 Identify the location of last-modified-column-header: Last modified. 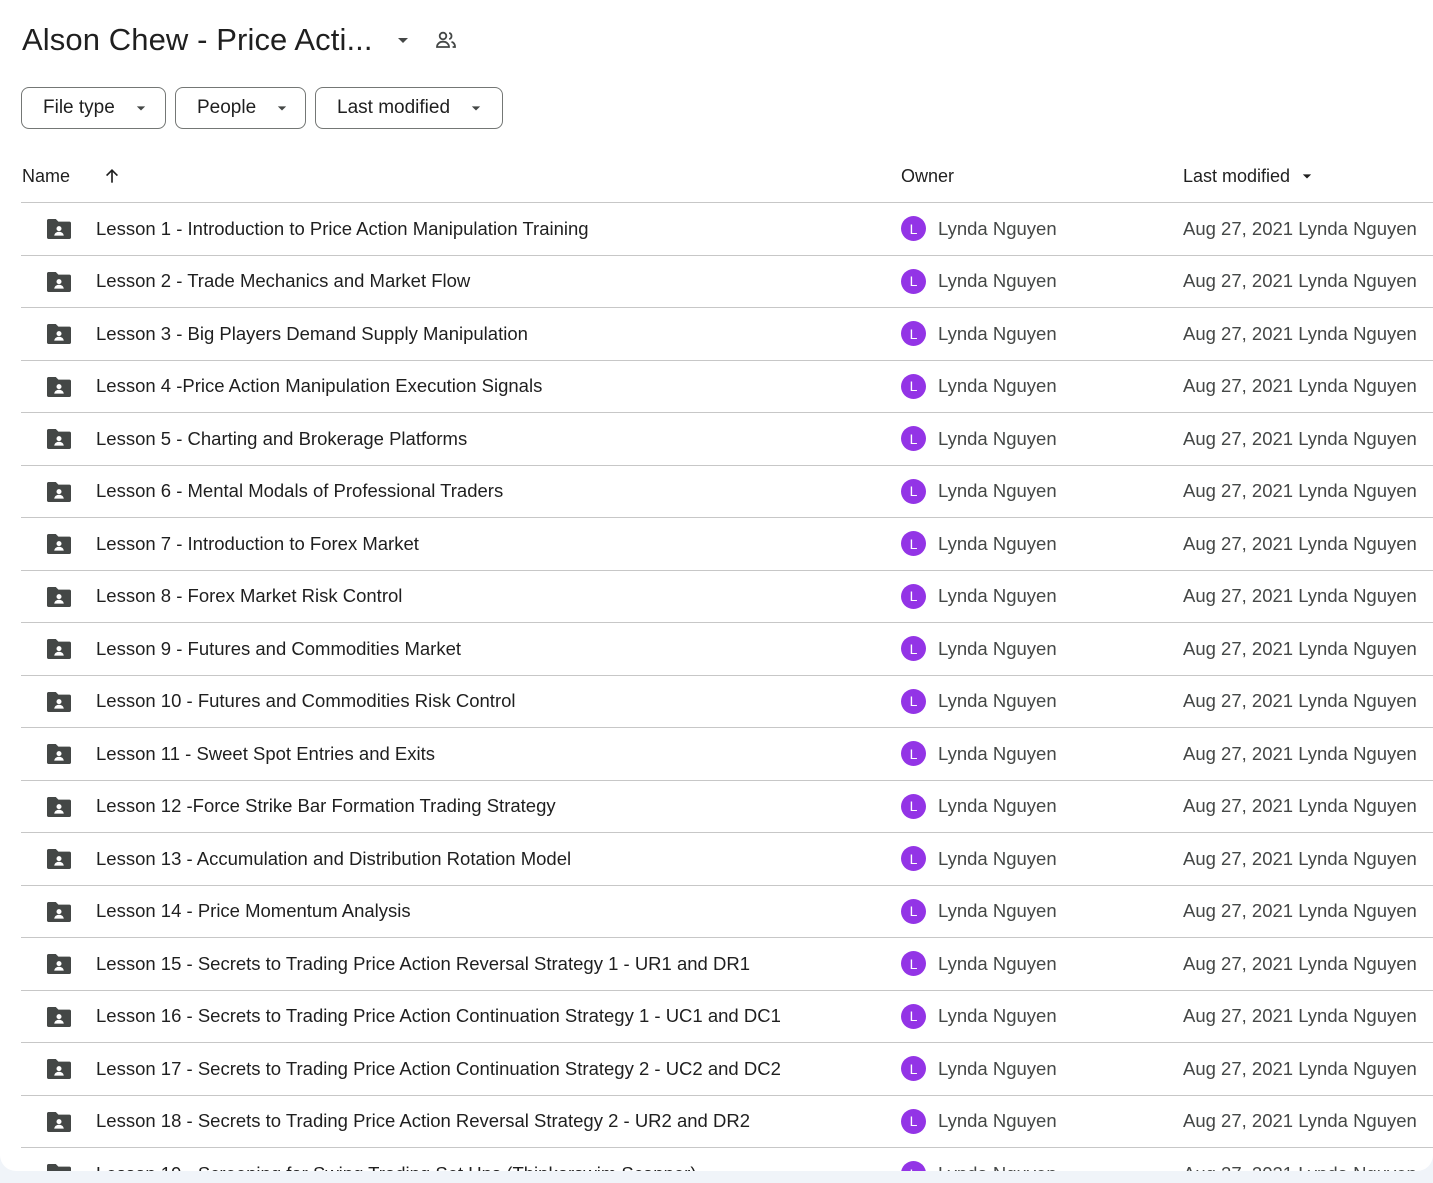
(1250, 176).